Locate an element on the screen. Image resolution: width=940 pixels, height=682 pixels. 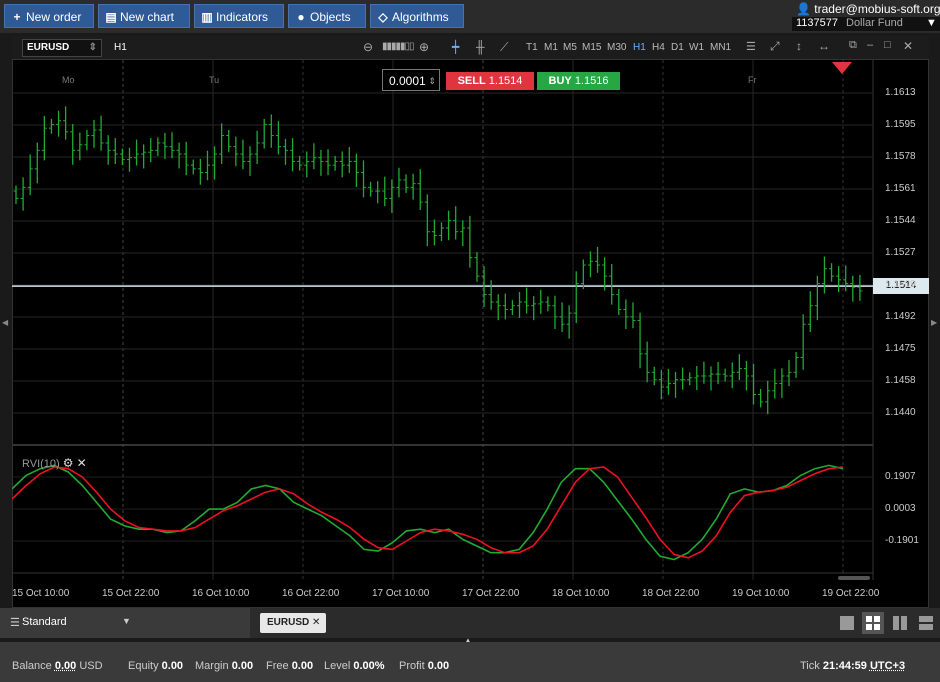
rvi-signal-line is located at coordinates (428, 512).